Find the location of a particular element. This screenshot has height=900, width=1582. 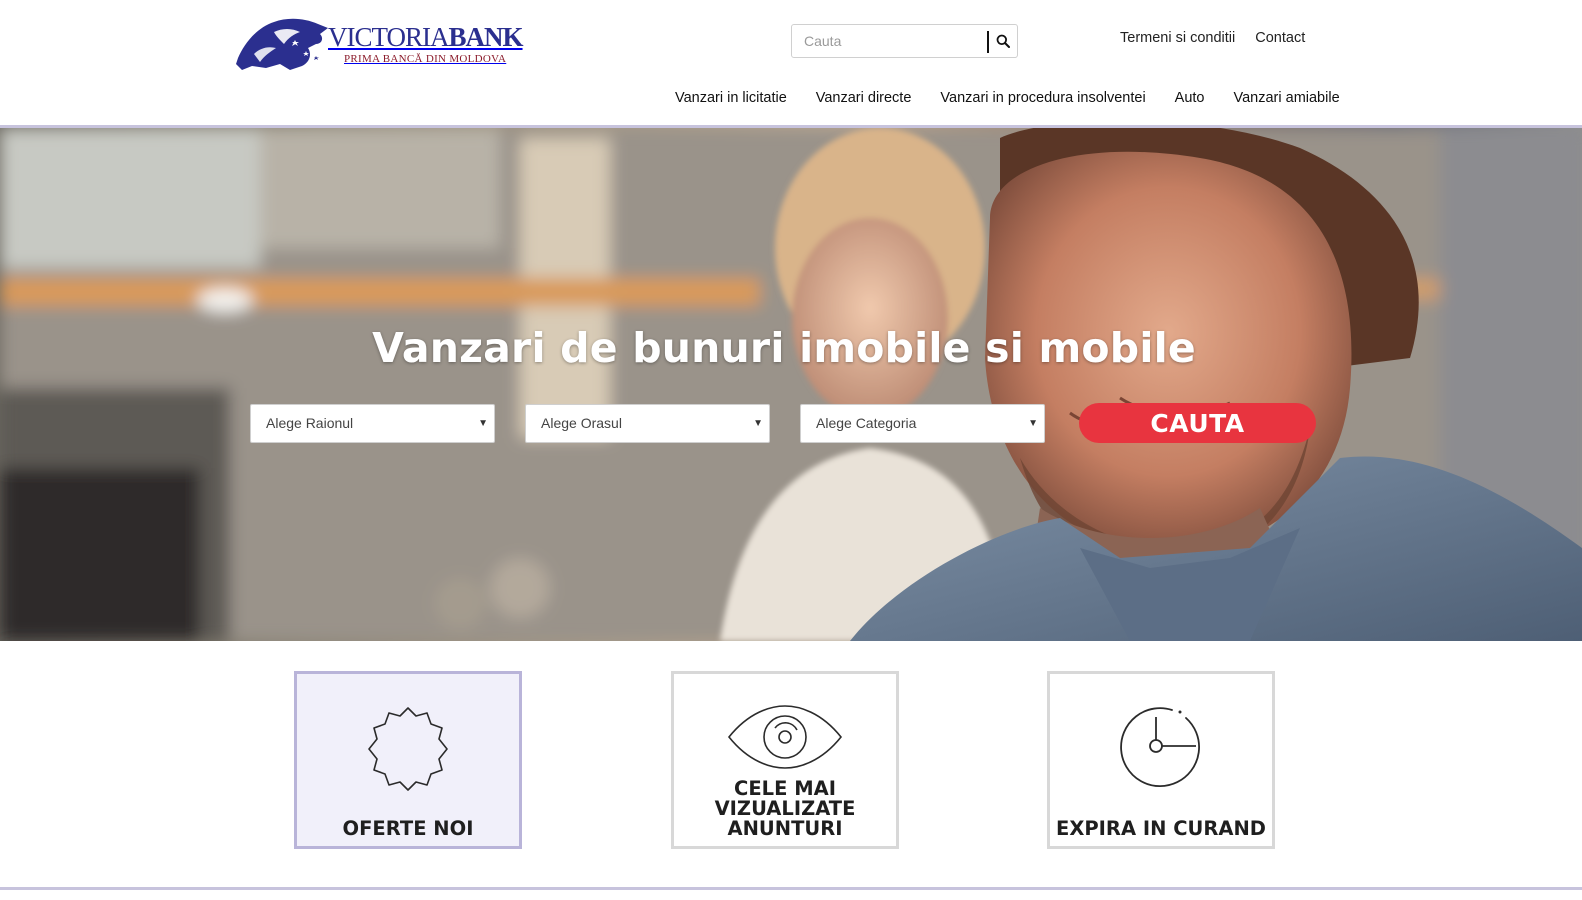

logo: VICTORIABANK PRIMA BANCĂ DIN MOLDOVA is located at coordinates (379, 44).